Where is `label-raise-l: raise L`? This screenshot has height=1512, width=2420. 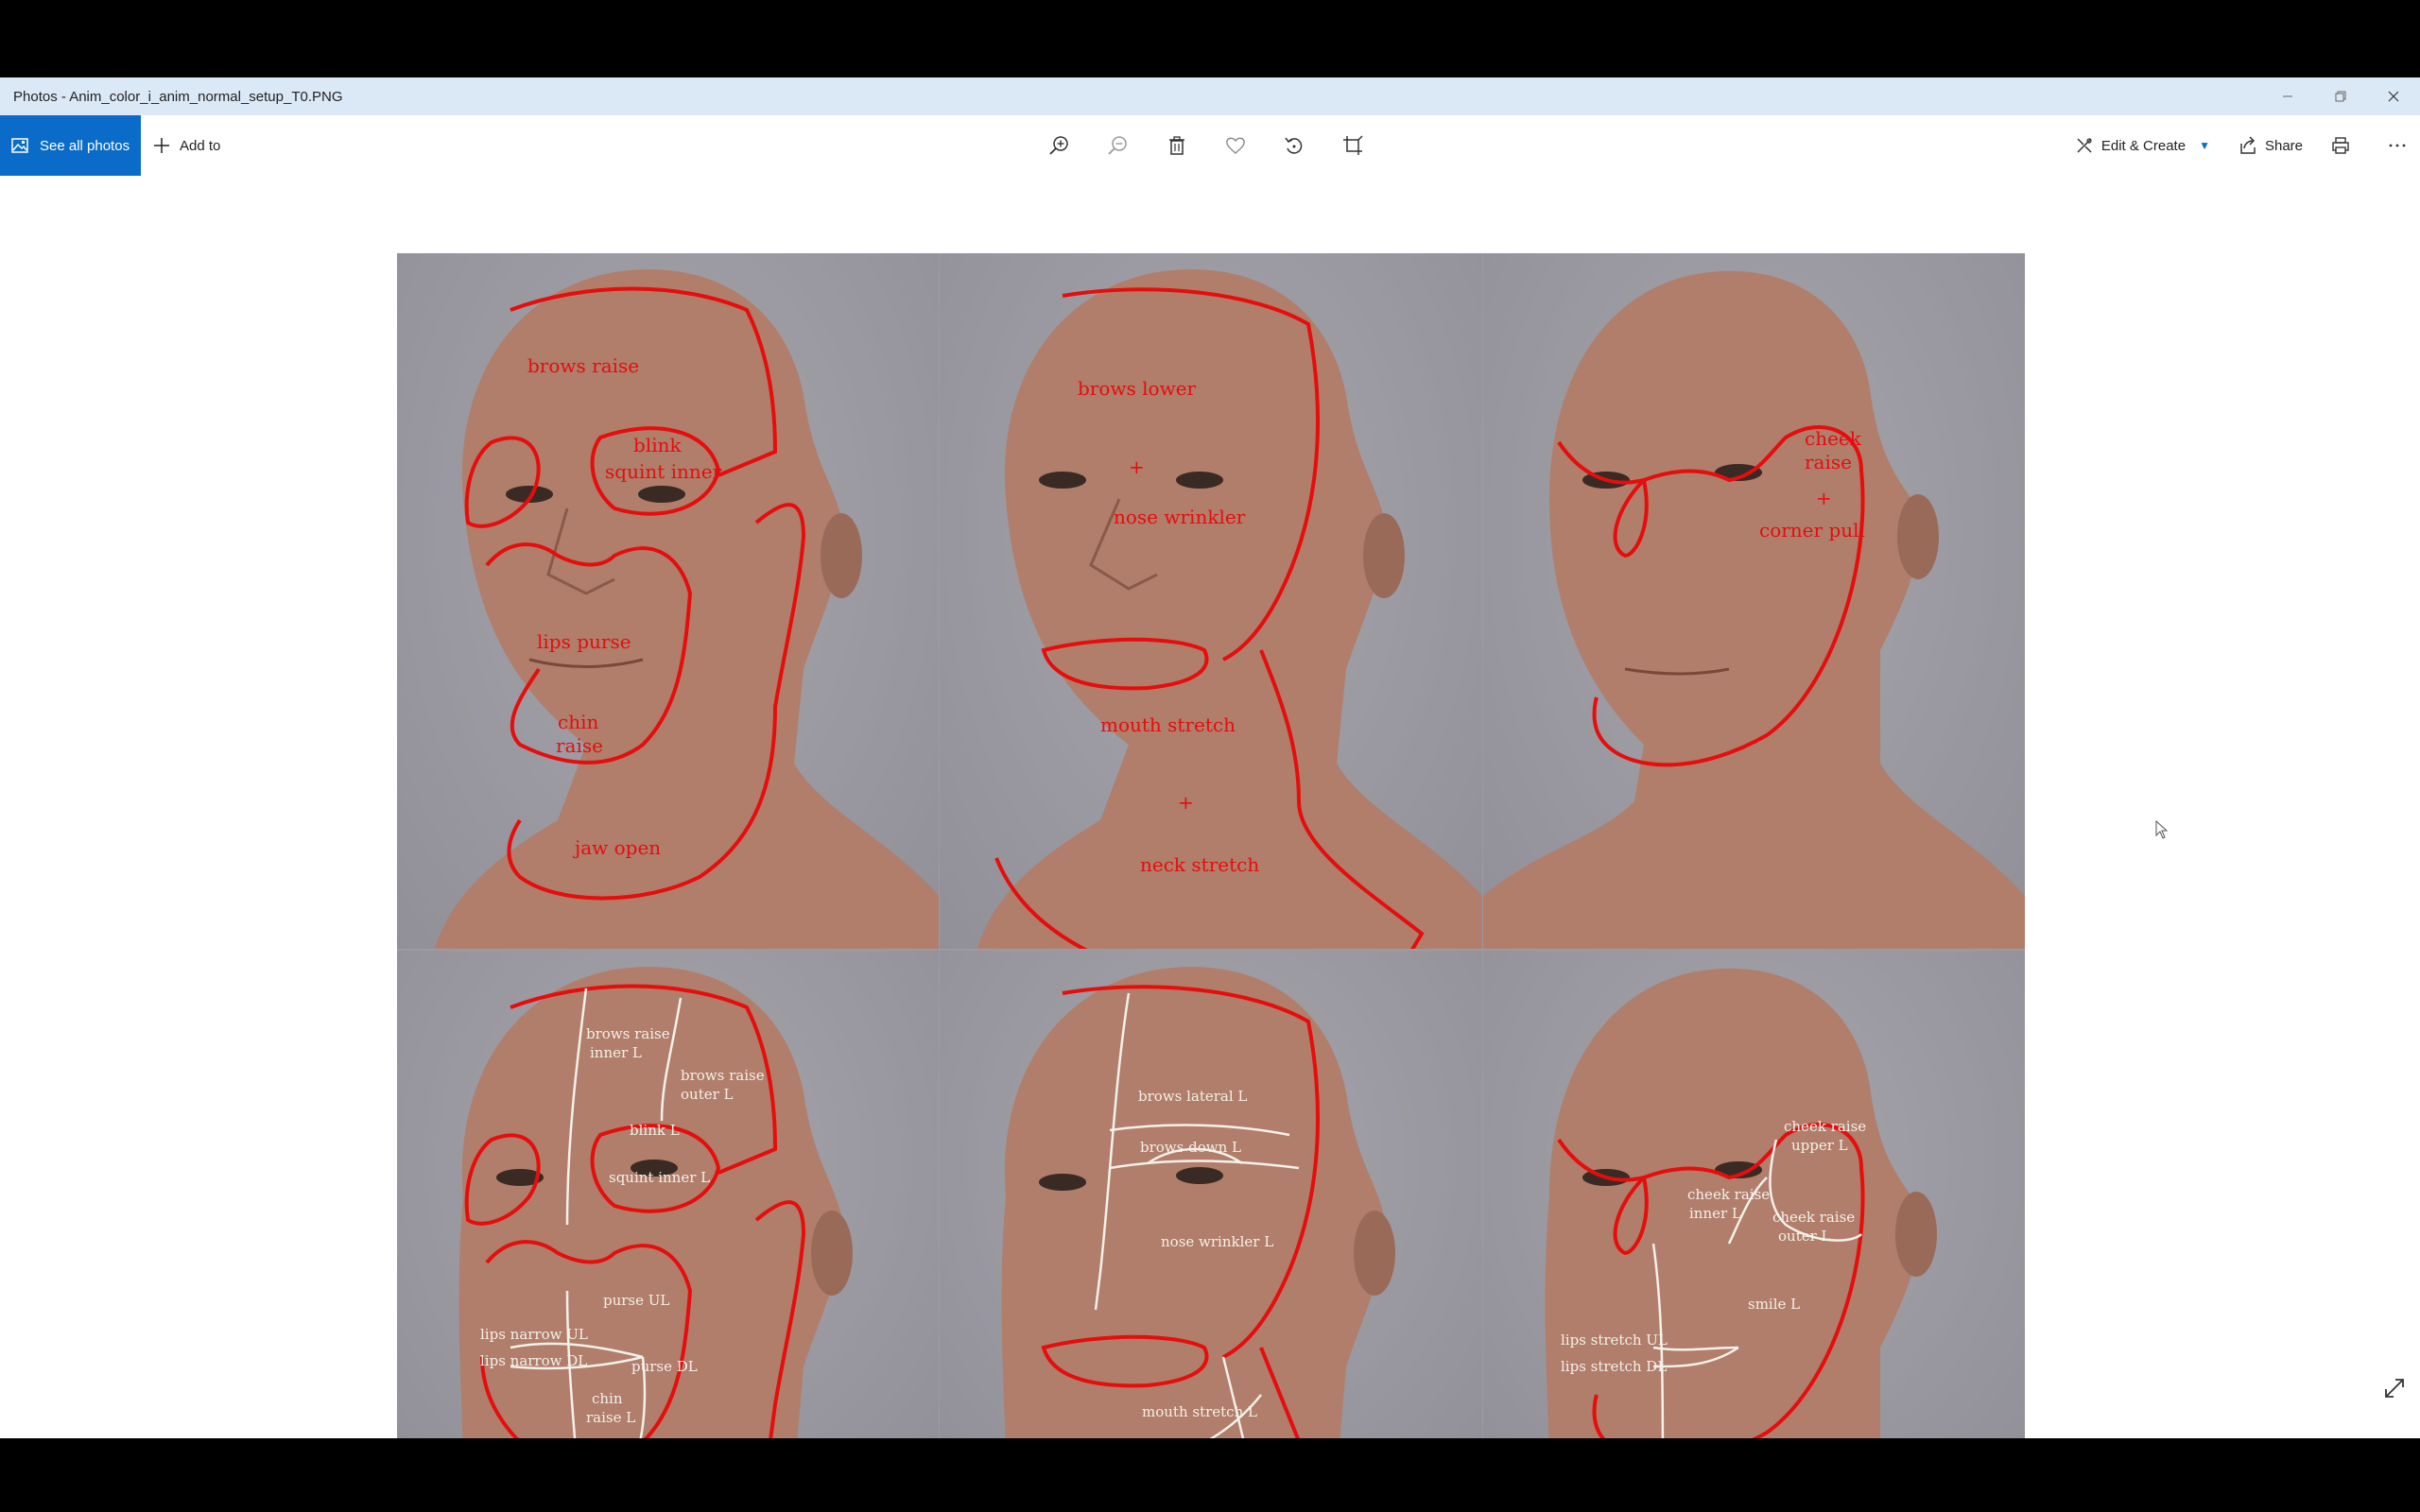 label-raise-l: raise L is located at coordinates (611, 1417).